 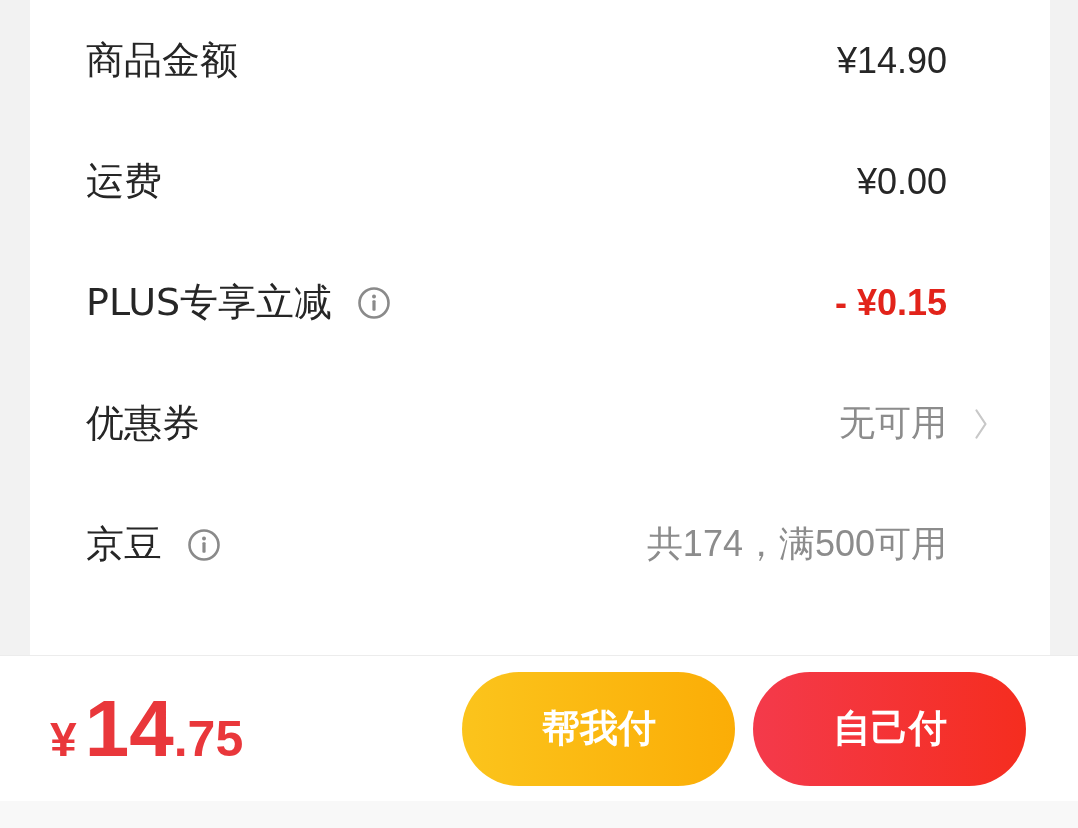 What do you see at coordinates (890, 302) in the screenshot?
I see `row-value: - ¥0.15` at bounding box center [890, 302].